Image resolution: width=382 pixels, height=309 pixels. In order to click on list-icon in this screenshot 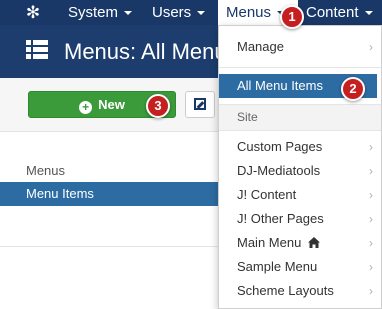, I will do `click(37, 50)`.